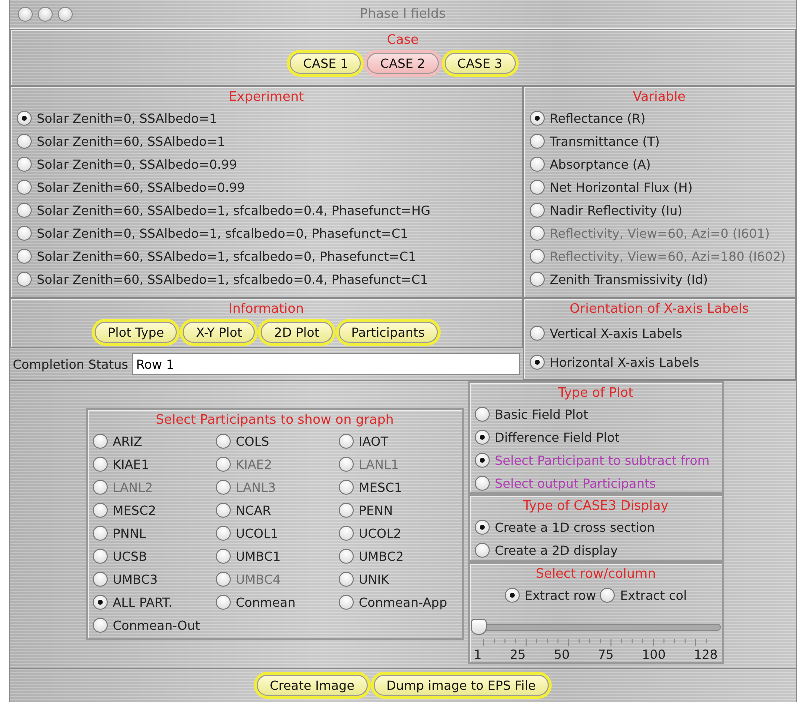 This screenshot has width=799, height=702. I want to click on case-button: CASE 2, so click(403, 63).